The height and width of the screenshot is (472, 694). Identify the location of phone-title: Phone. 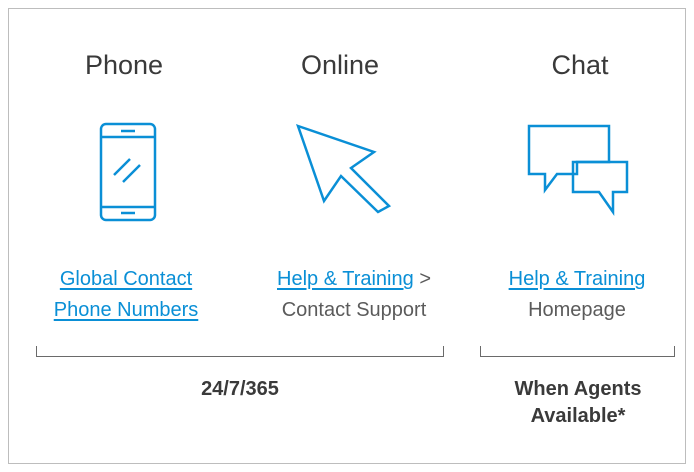
(124, 65).